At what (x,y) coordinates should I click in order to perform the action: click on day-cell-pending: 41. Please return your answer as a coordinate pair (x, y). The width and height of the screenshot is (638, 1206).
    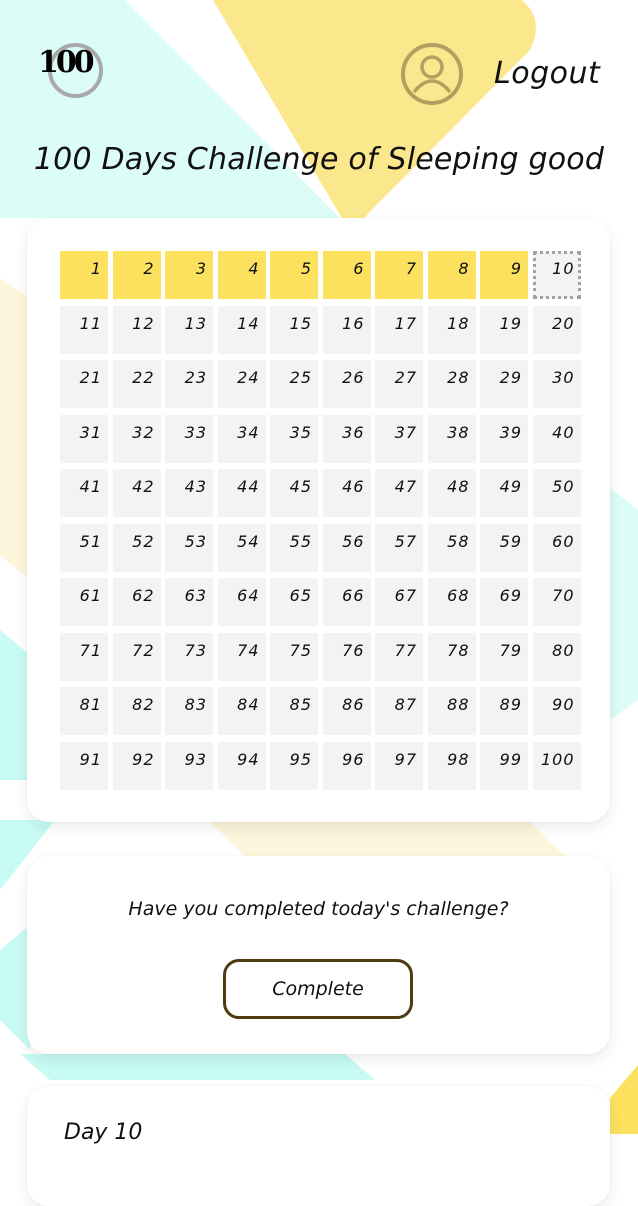
    Looking at the image, I should click on (84, 493).